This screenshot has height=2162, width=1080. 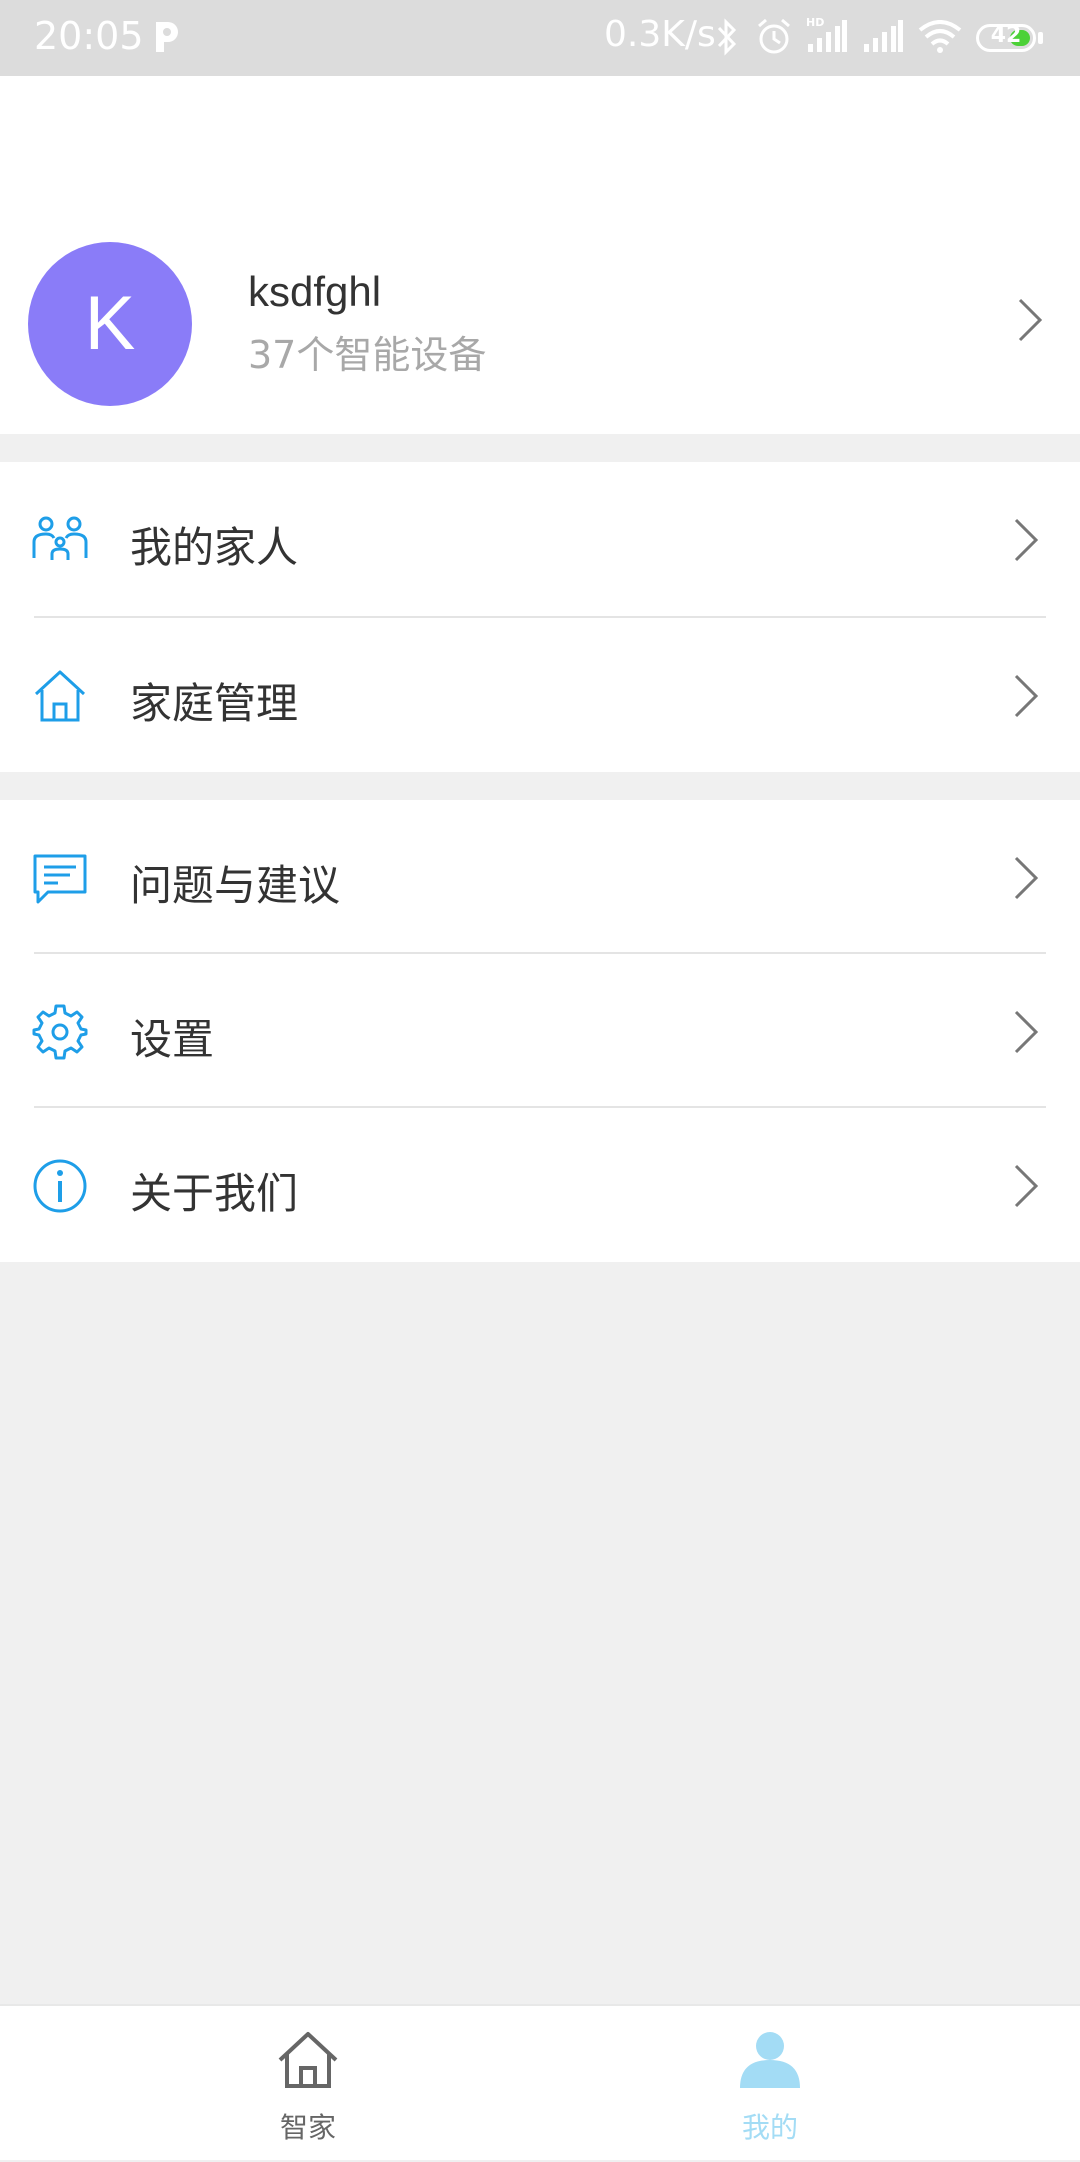 I want to click on network-speed: 0.3K/s, so click(x=660, y=34).